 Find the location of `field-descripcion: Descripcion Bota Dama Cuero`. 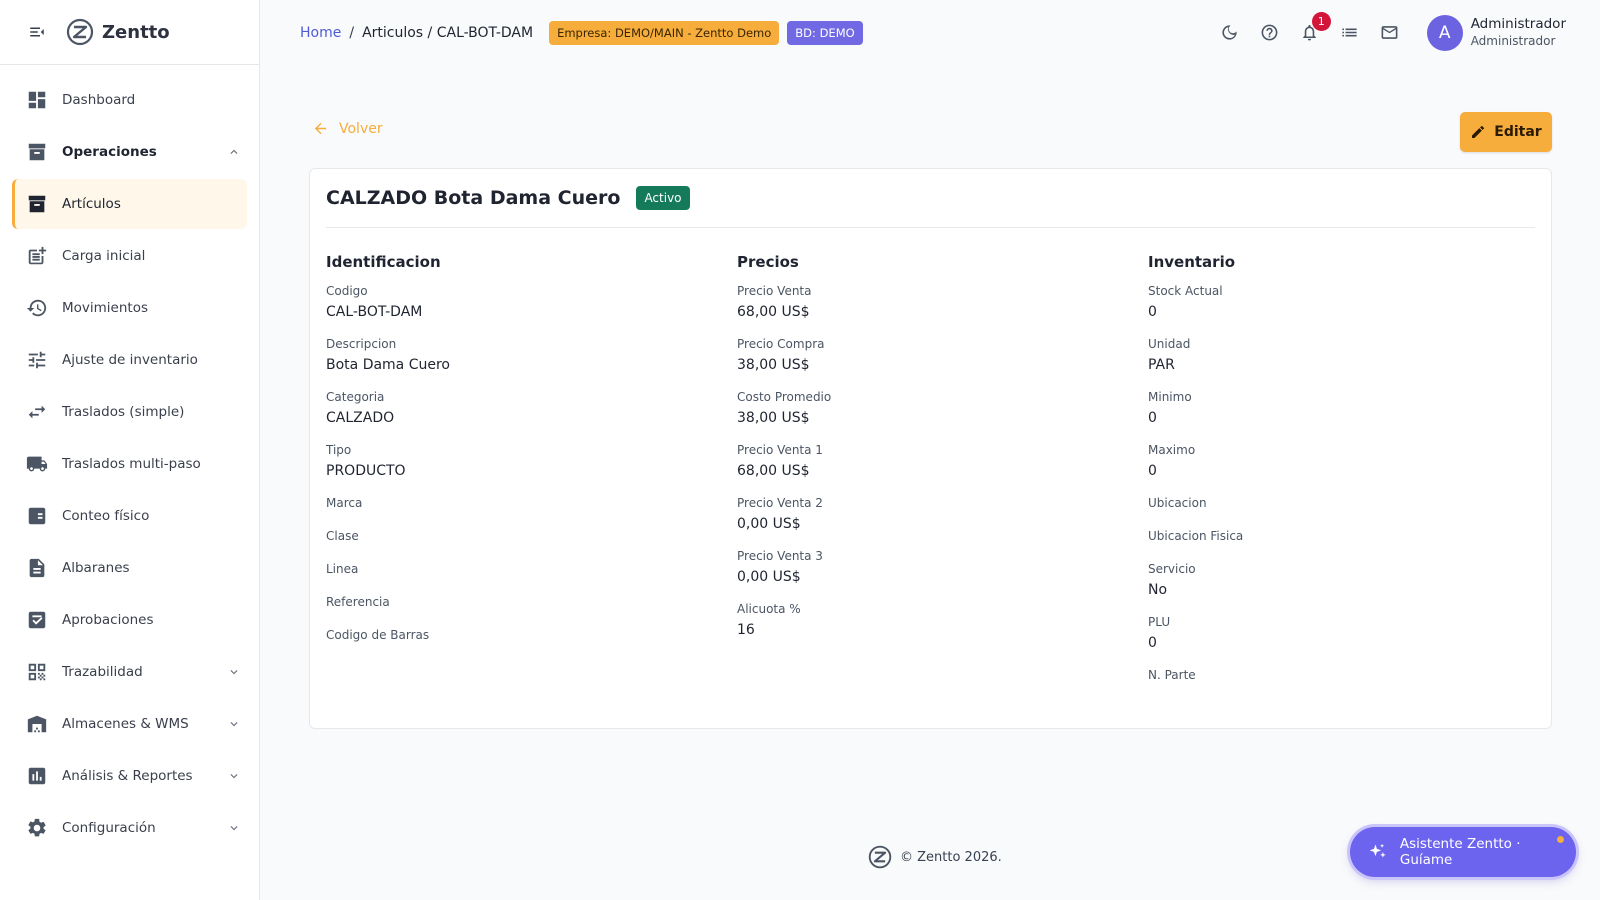

field-descripcion: Descripcion Bota Dama Cuero is located at coordinates (516, 355).